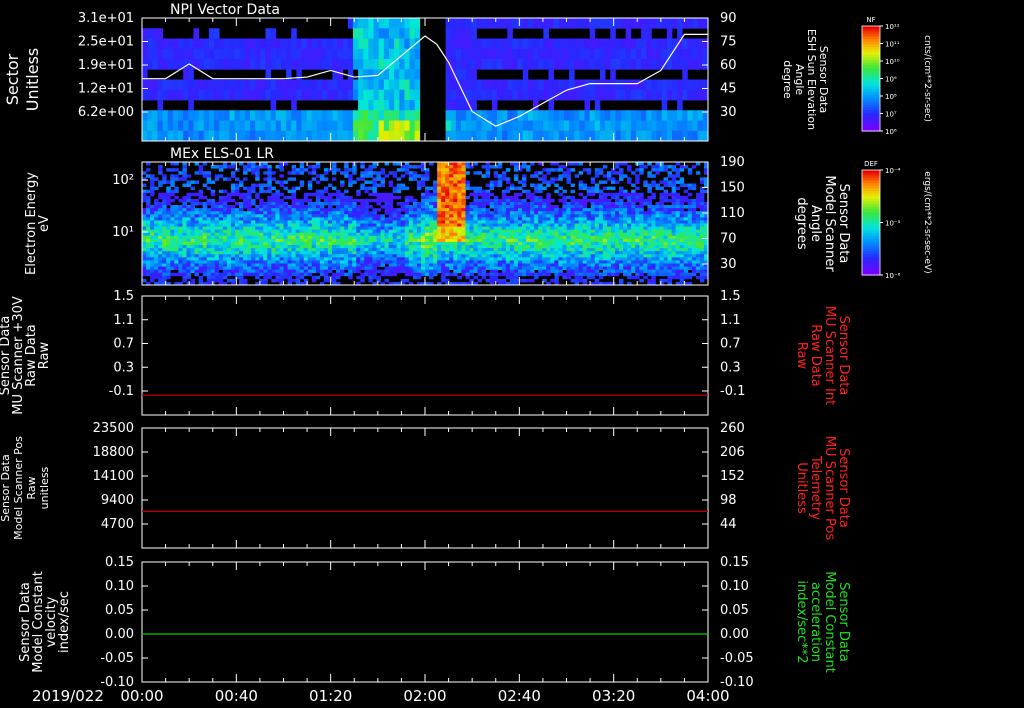 The height and width of the screenshot is (708, 1024). What do you see at coordinates (425, 224) in the screenshot?
I see `els-heatmap` at bounding box center [425, 224].